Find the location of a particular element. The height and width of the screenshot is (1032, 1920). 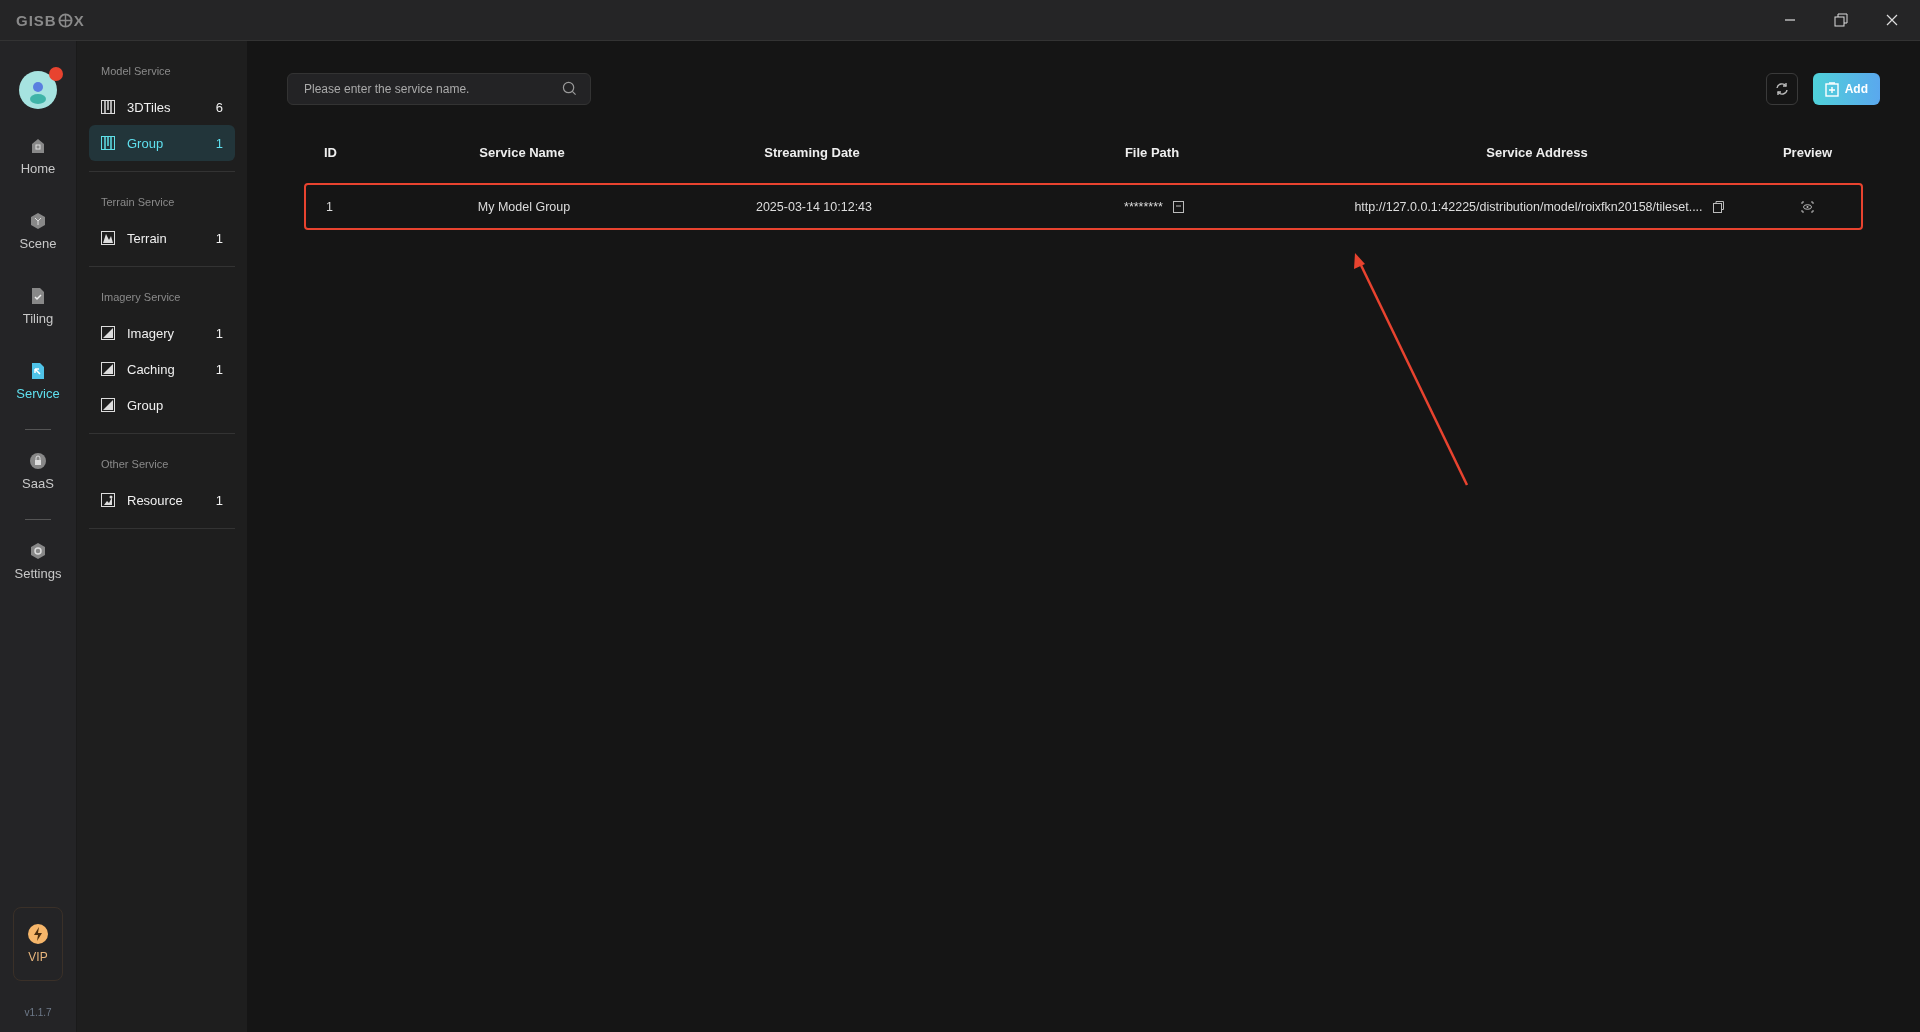

terrain-icon is located at coordinates (108, 238).